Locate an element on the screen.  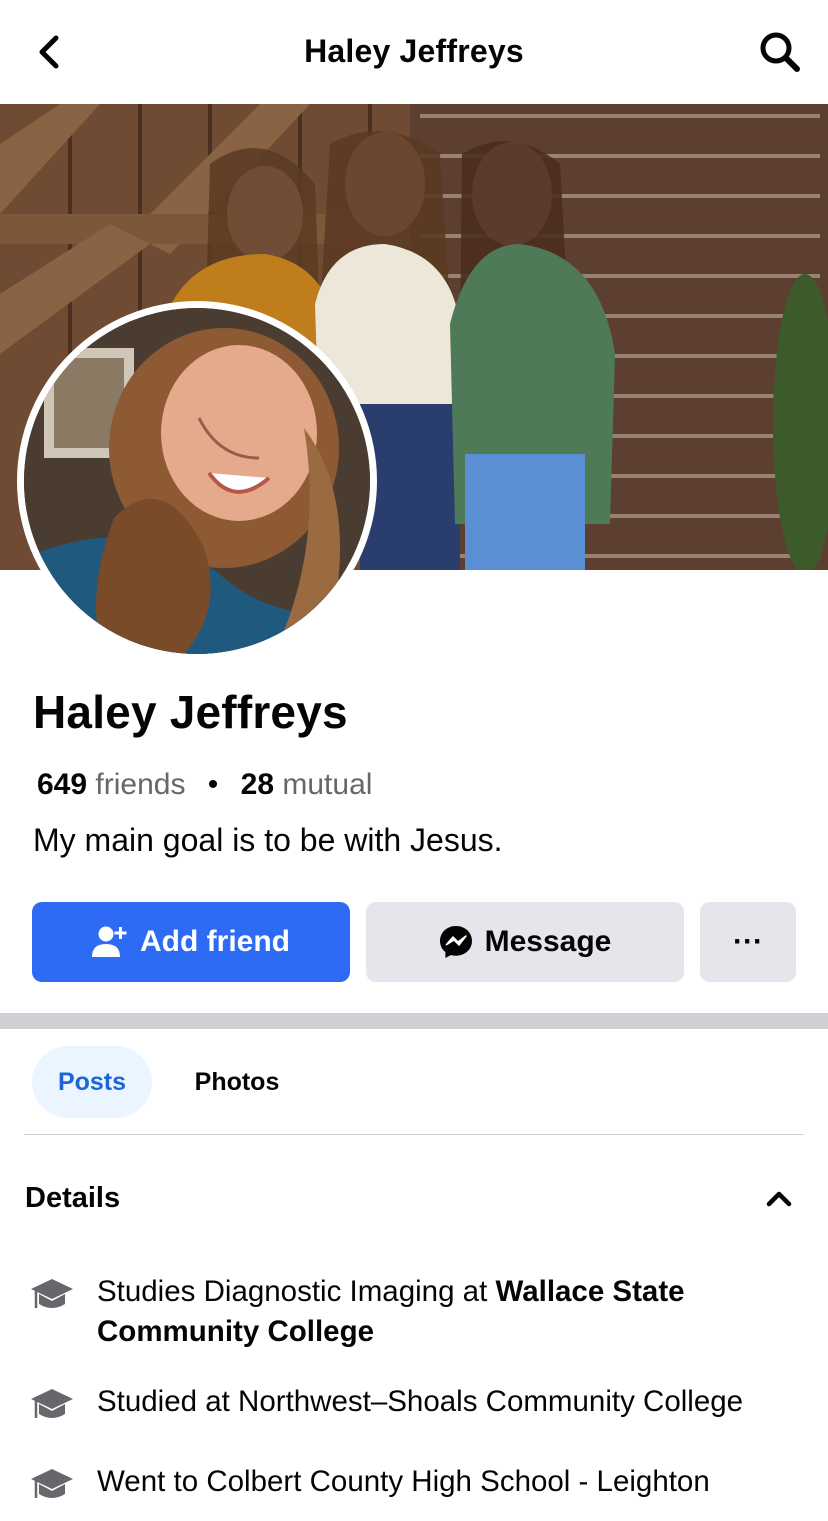
more-options-button: ··· is located at coordinates (748, 942).